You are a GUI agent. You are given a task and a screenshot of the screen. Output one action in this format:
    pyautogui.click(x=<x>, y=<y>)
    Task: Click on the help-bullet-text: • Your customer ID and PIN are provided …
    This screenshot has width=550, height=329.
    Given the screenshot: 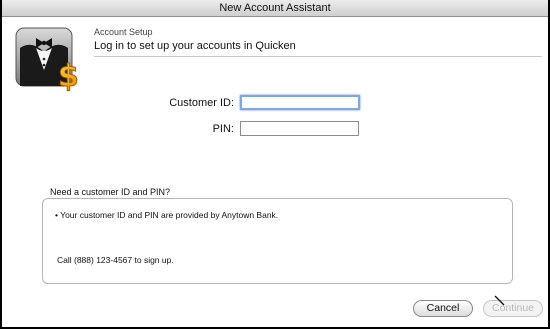 What is the action you would take?
    pyautogui.click(x=167, y=215)
    